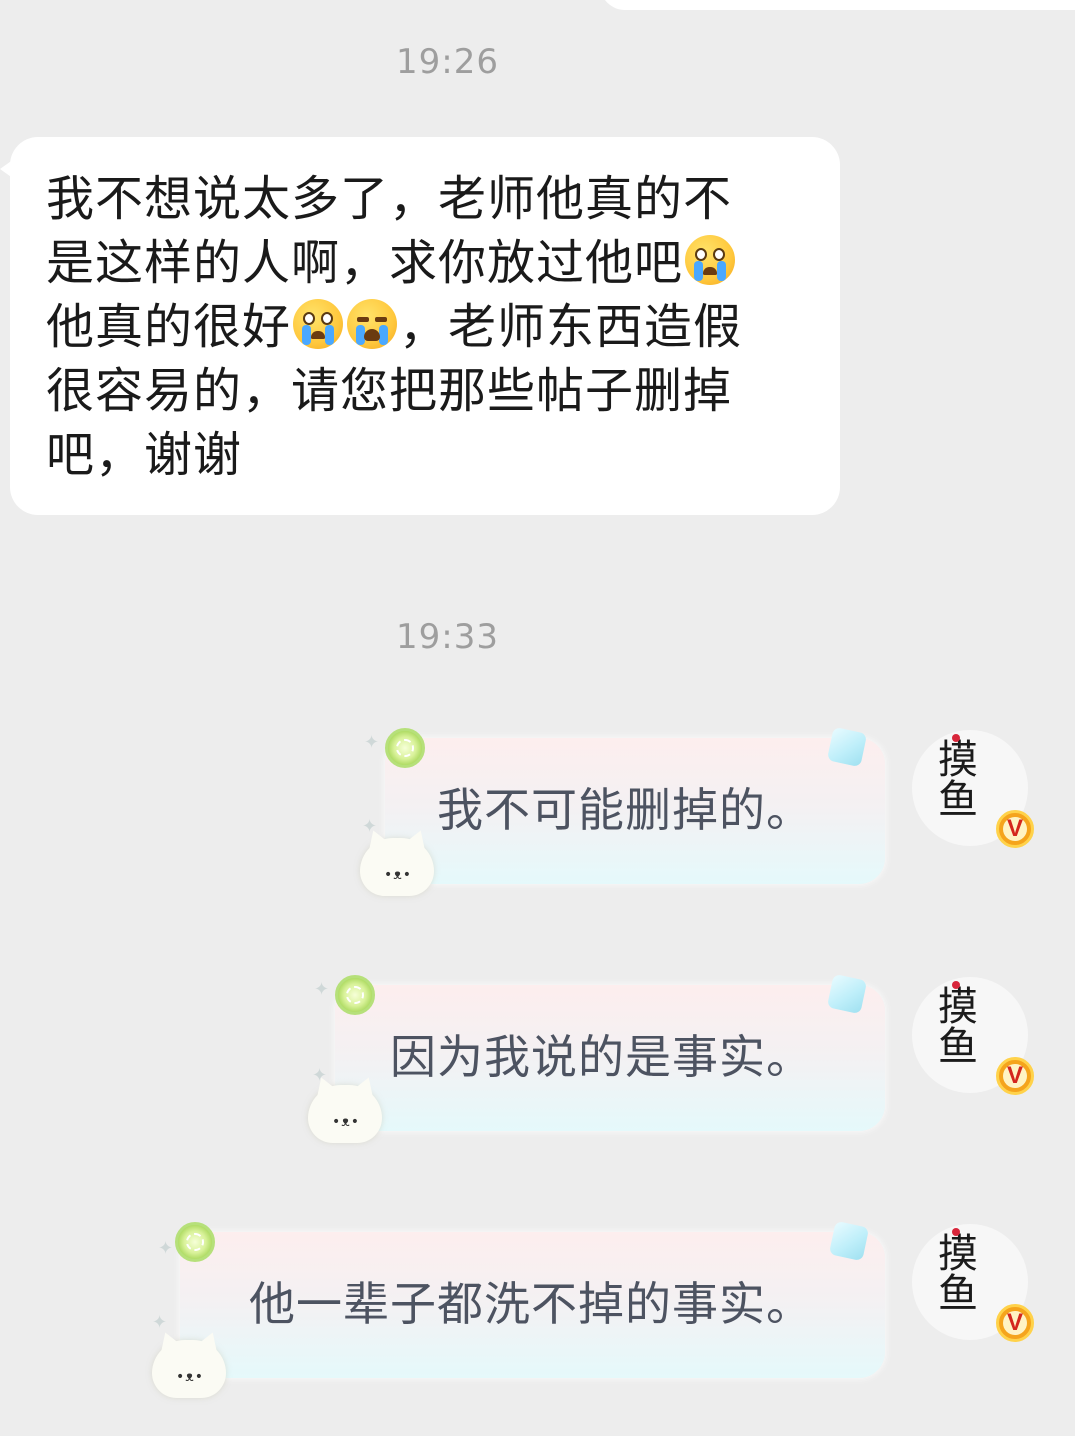  I want to click on message-line: 我不想说太多了，老师他真的不, so click(389, 199).